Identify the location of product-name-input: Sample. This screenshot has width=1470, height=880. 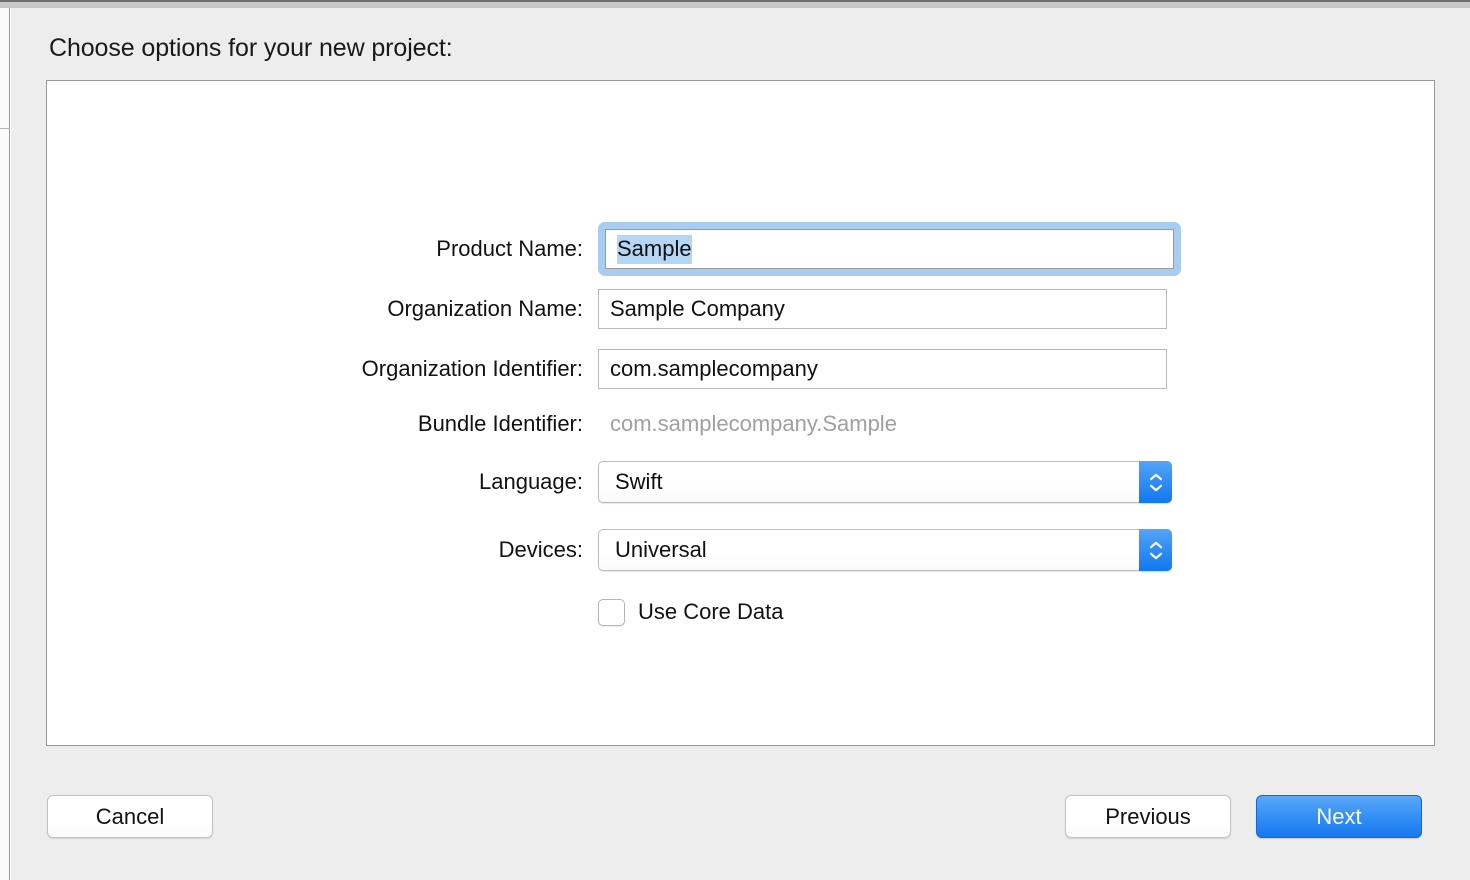
(889, 249).